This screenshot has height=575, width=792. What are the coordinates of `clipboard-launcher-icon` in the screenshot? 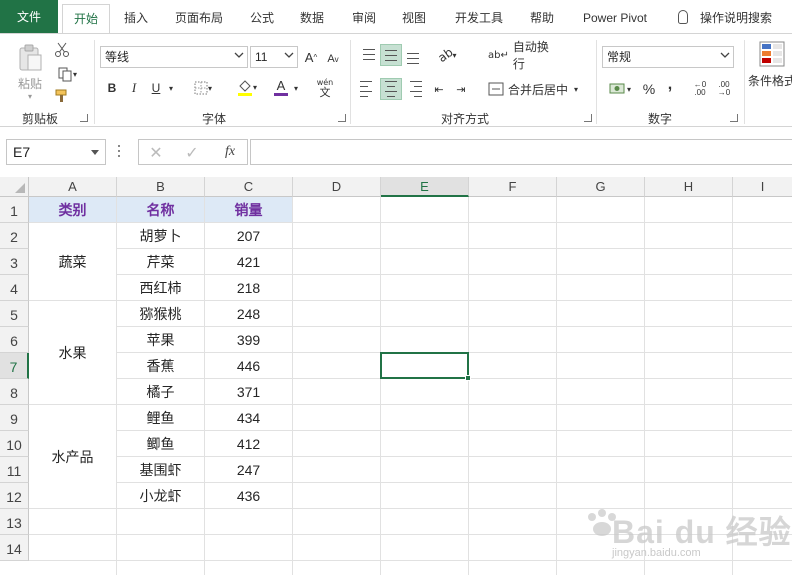 It's located at (84, 118).